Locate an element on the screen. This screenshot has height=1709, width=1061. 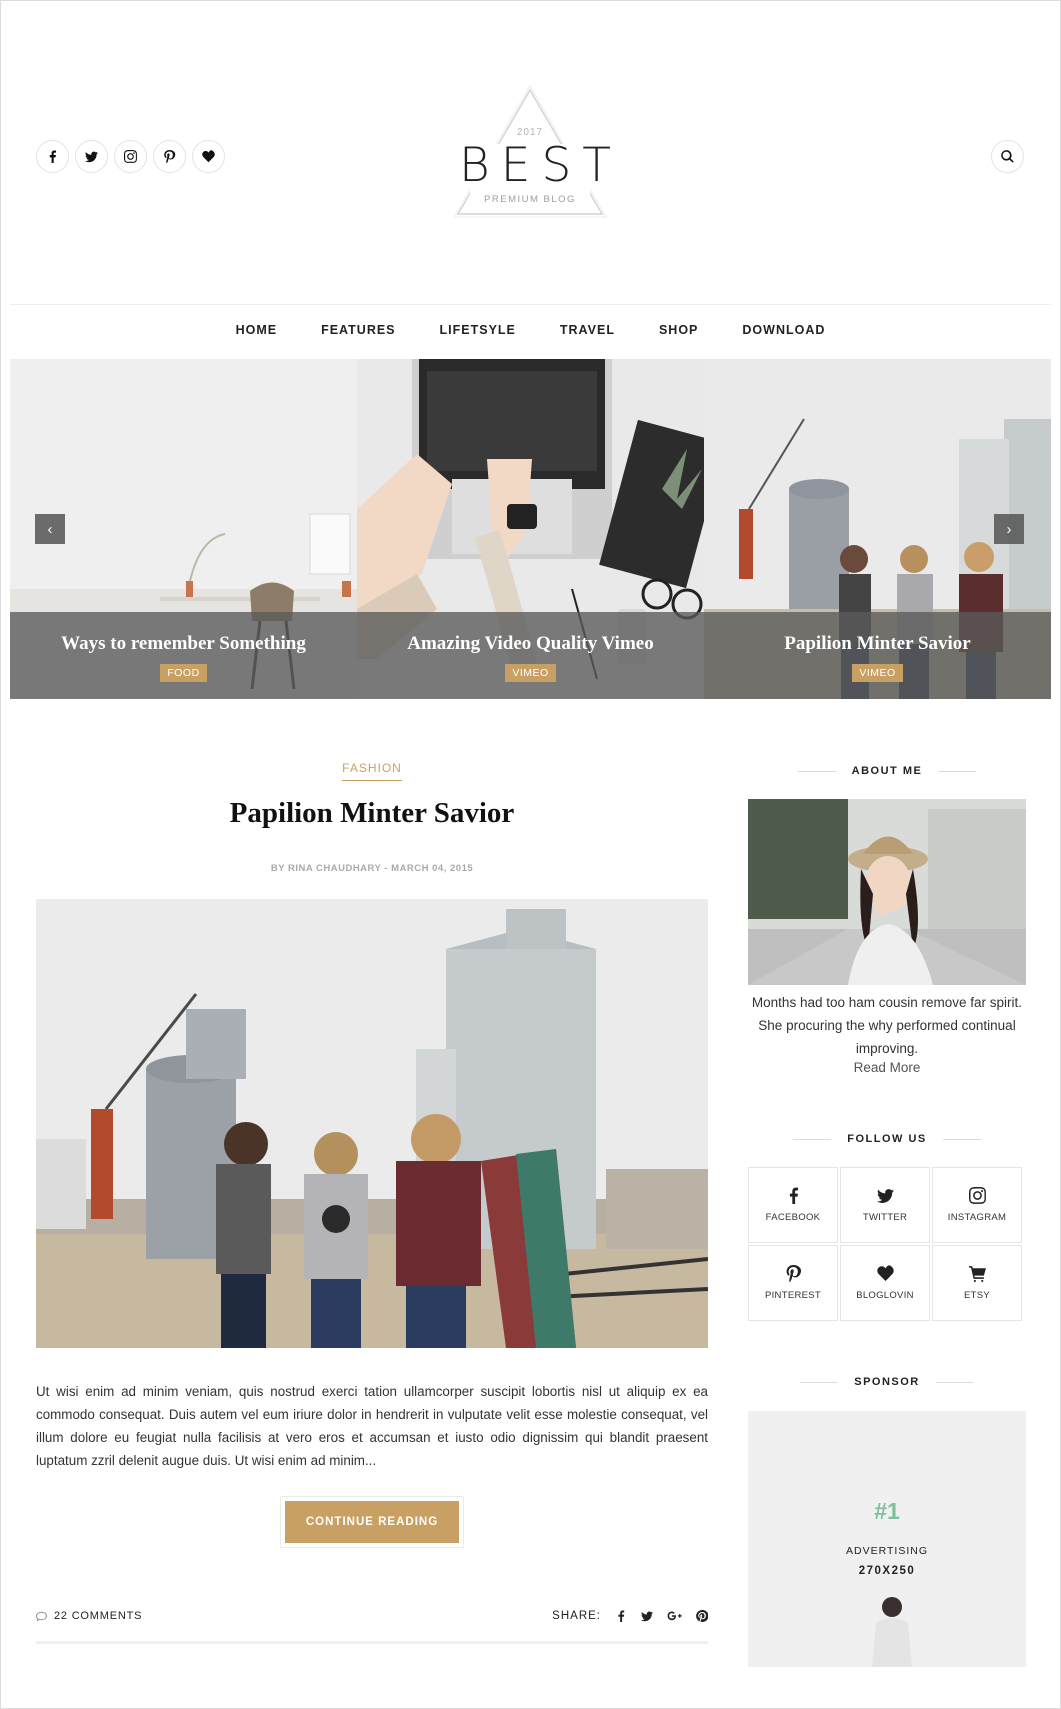
nav-item-download: DOWNLOAD is located at coordinates (783, 330).